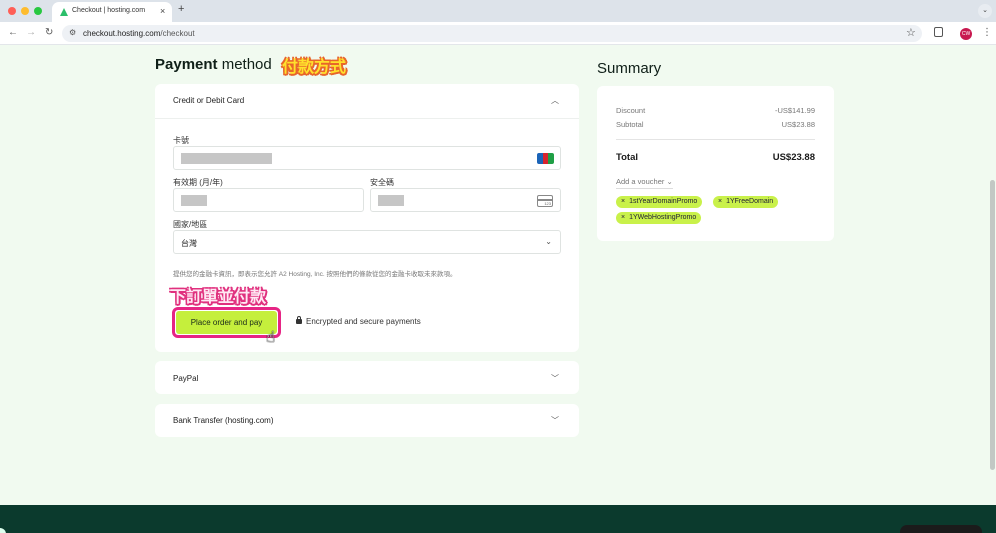 The width and height of the screenshot is (996, 533). Describe the element at coordinates (985, 11) in the screenshot. I see `tab-search-icon: ⌄` at that location.